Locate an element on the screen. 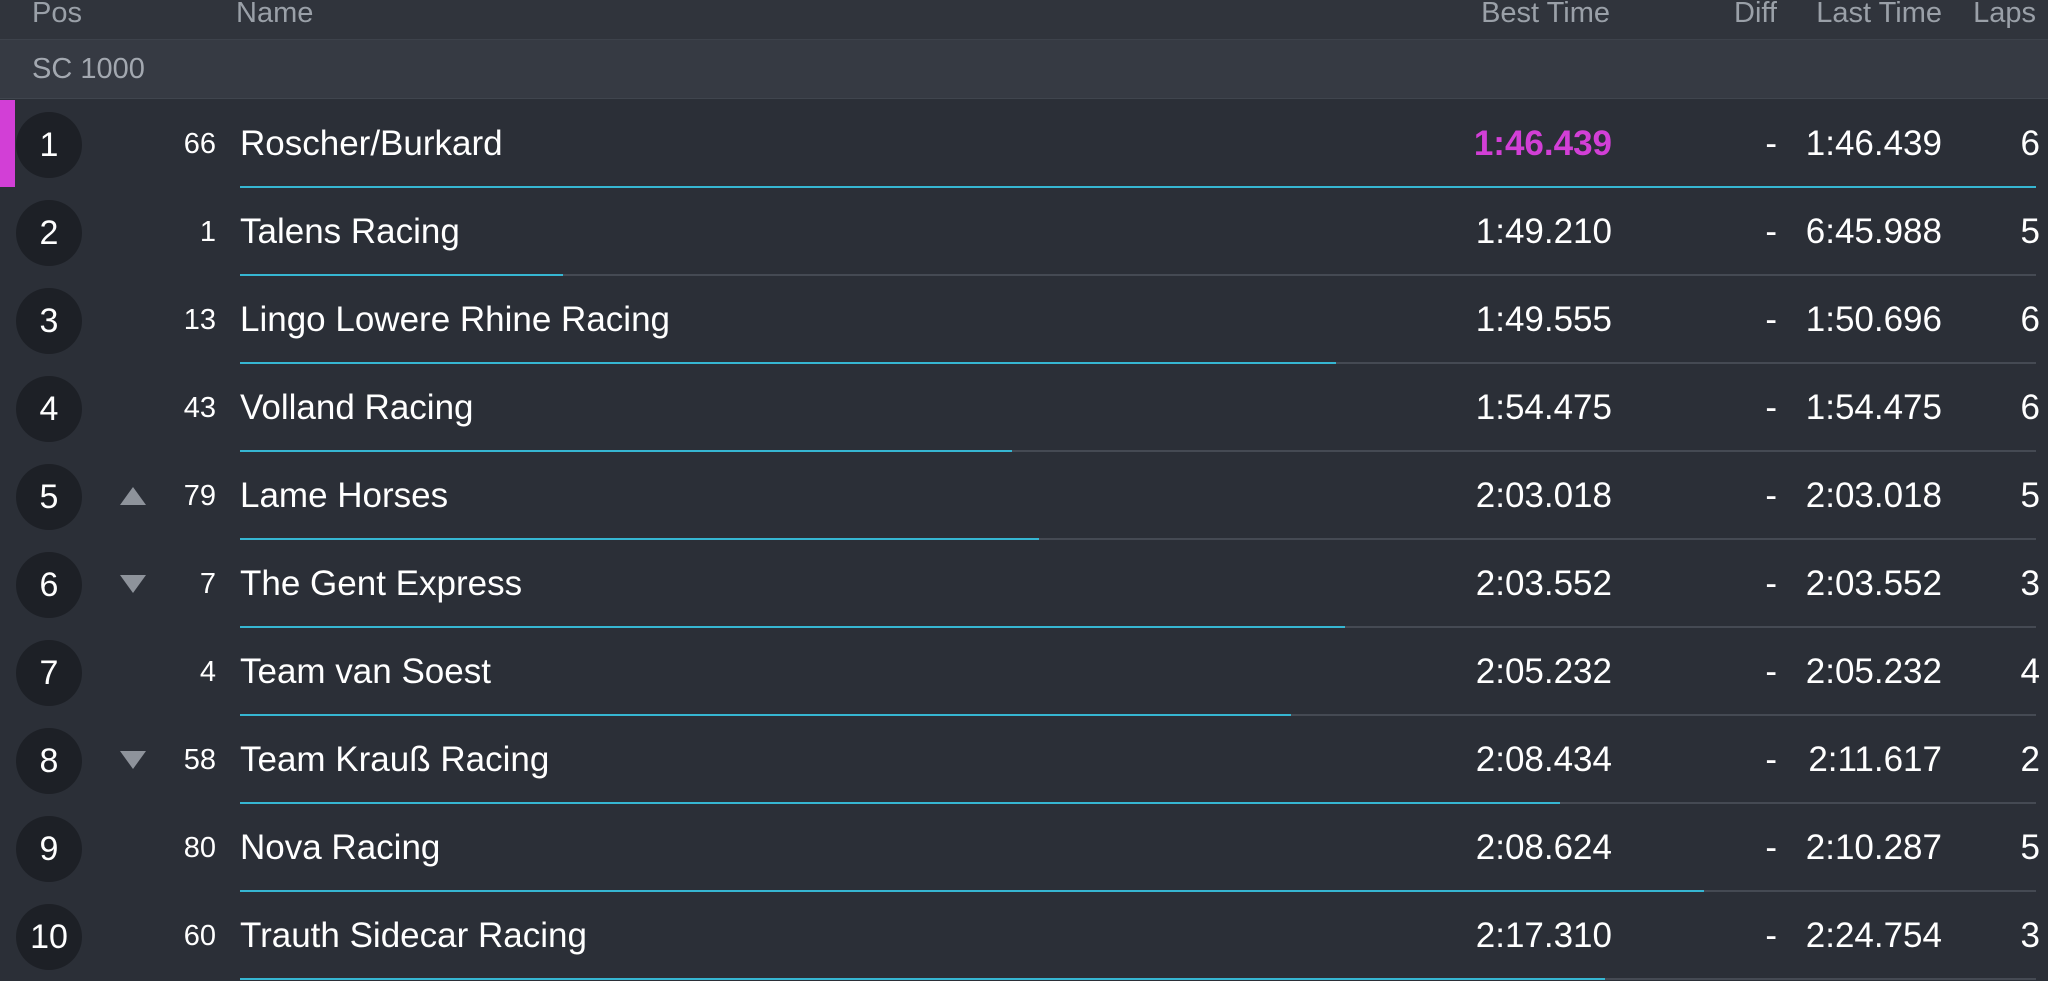 The width and height of the screenshot is (2048, 981). fastest-lap-marker is located at coordinates (7, 143).